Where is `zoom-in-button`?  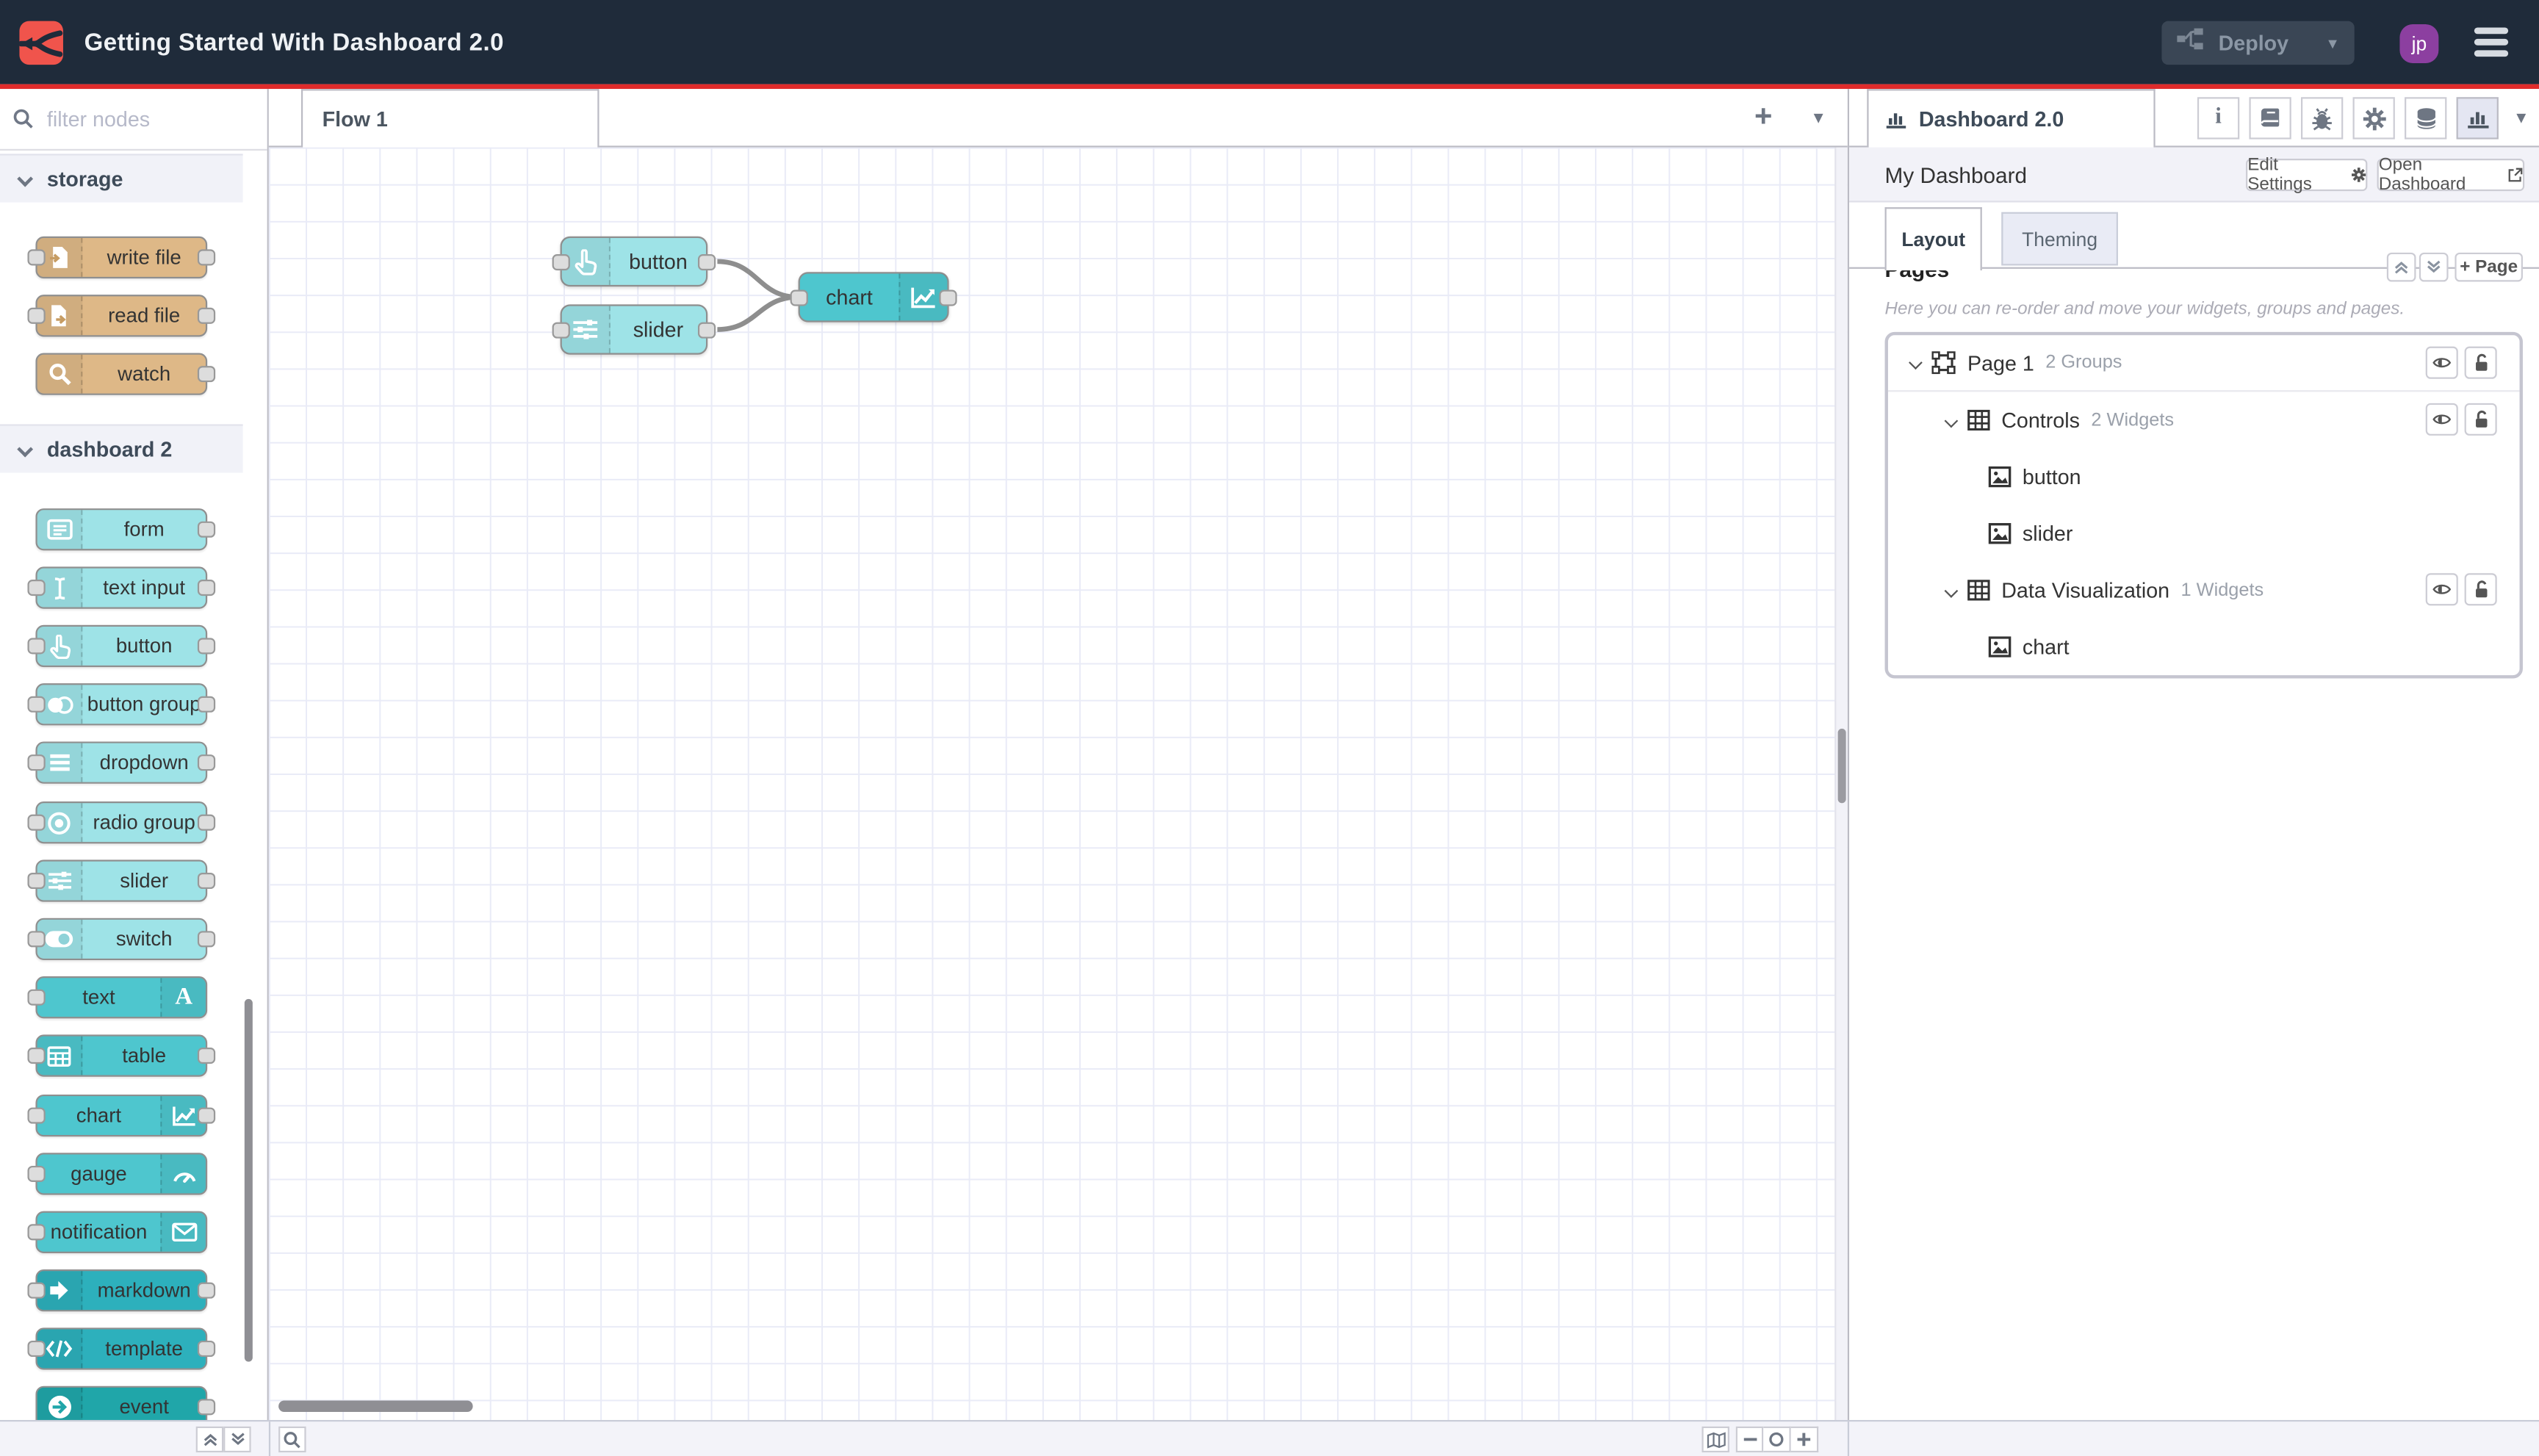
zoom-in-button is located at coordinates (1804, 1439).